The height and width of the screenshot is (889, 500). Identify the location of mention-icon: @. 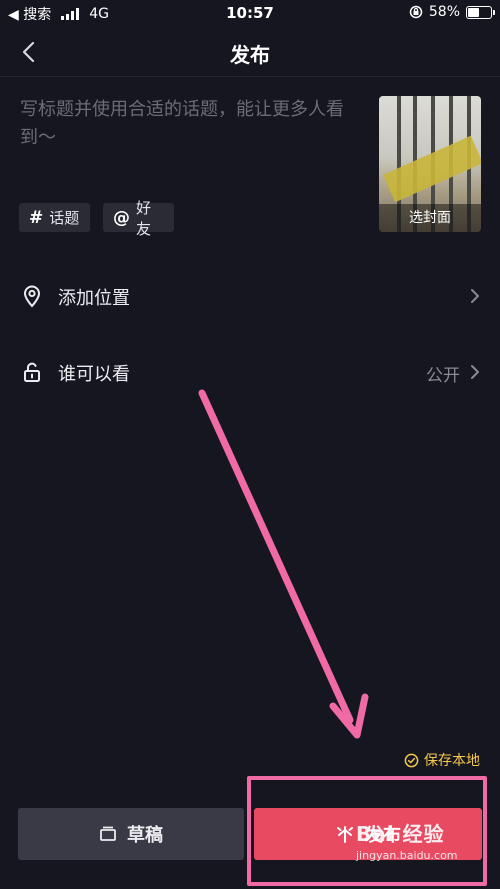
(121, 217).